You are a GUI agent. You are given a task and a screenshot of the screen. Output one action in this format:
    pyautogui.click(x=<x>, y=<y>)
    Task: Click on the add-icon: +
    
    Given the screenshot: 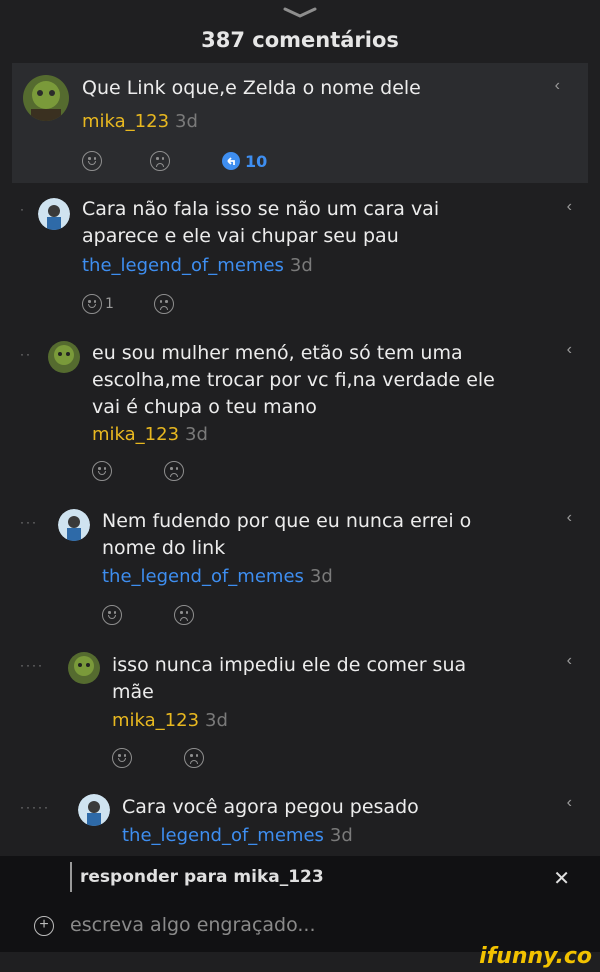 What is the action you would take?
    pyautogui.click(x=44, y=926)
    